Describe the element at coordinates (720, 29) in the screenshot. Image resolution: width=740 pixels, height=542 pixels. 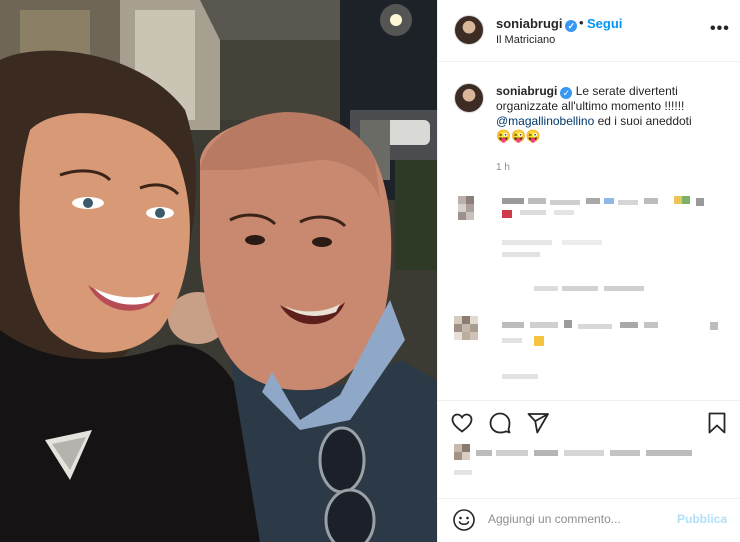
I see `more-options-icon: •••` at that location.